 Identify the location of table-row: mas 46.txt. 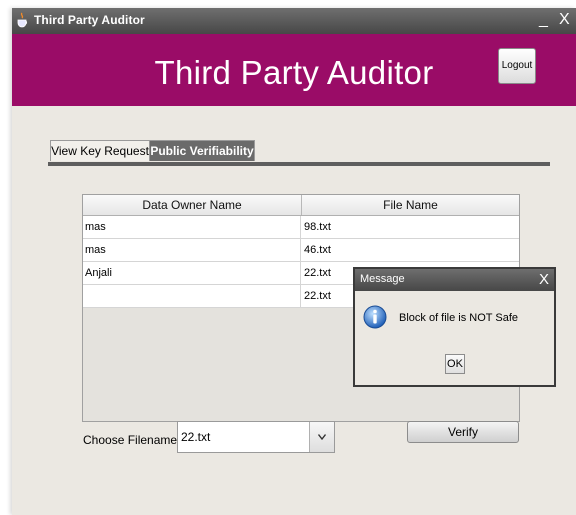
(301, 250).